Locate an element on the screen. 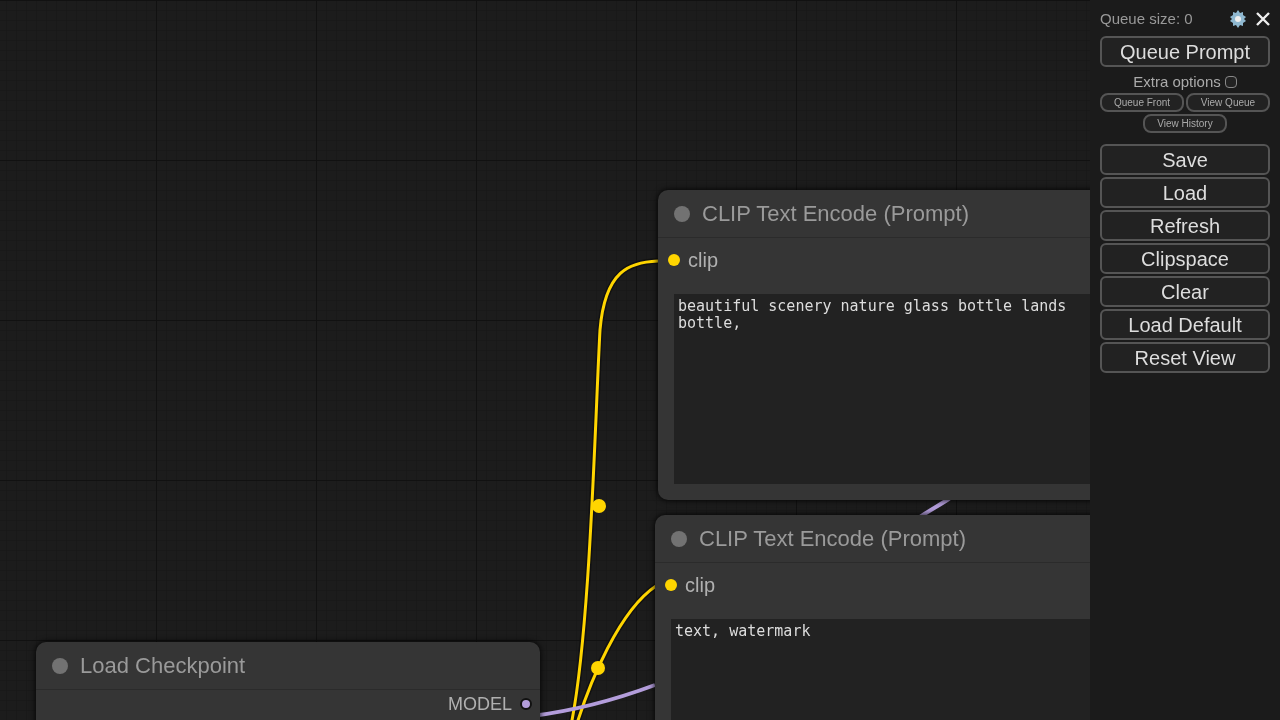 This screenshot has width=1280, height=720. node-panel: Load Checkpoint MODEL is located at coordinates (288, 681).